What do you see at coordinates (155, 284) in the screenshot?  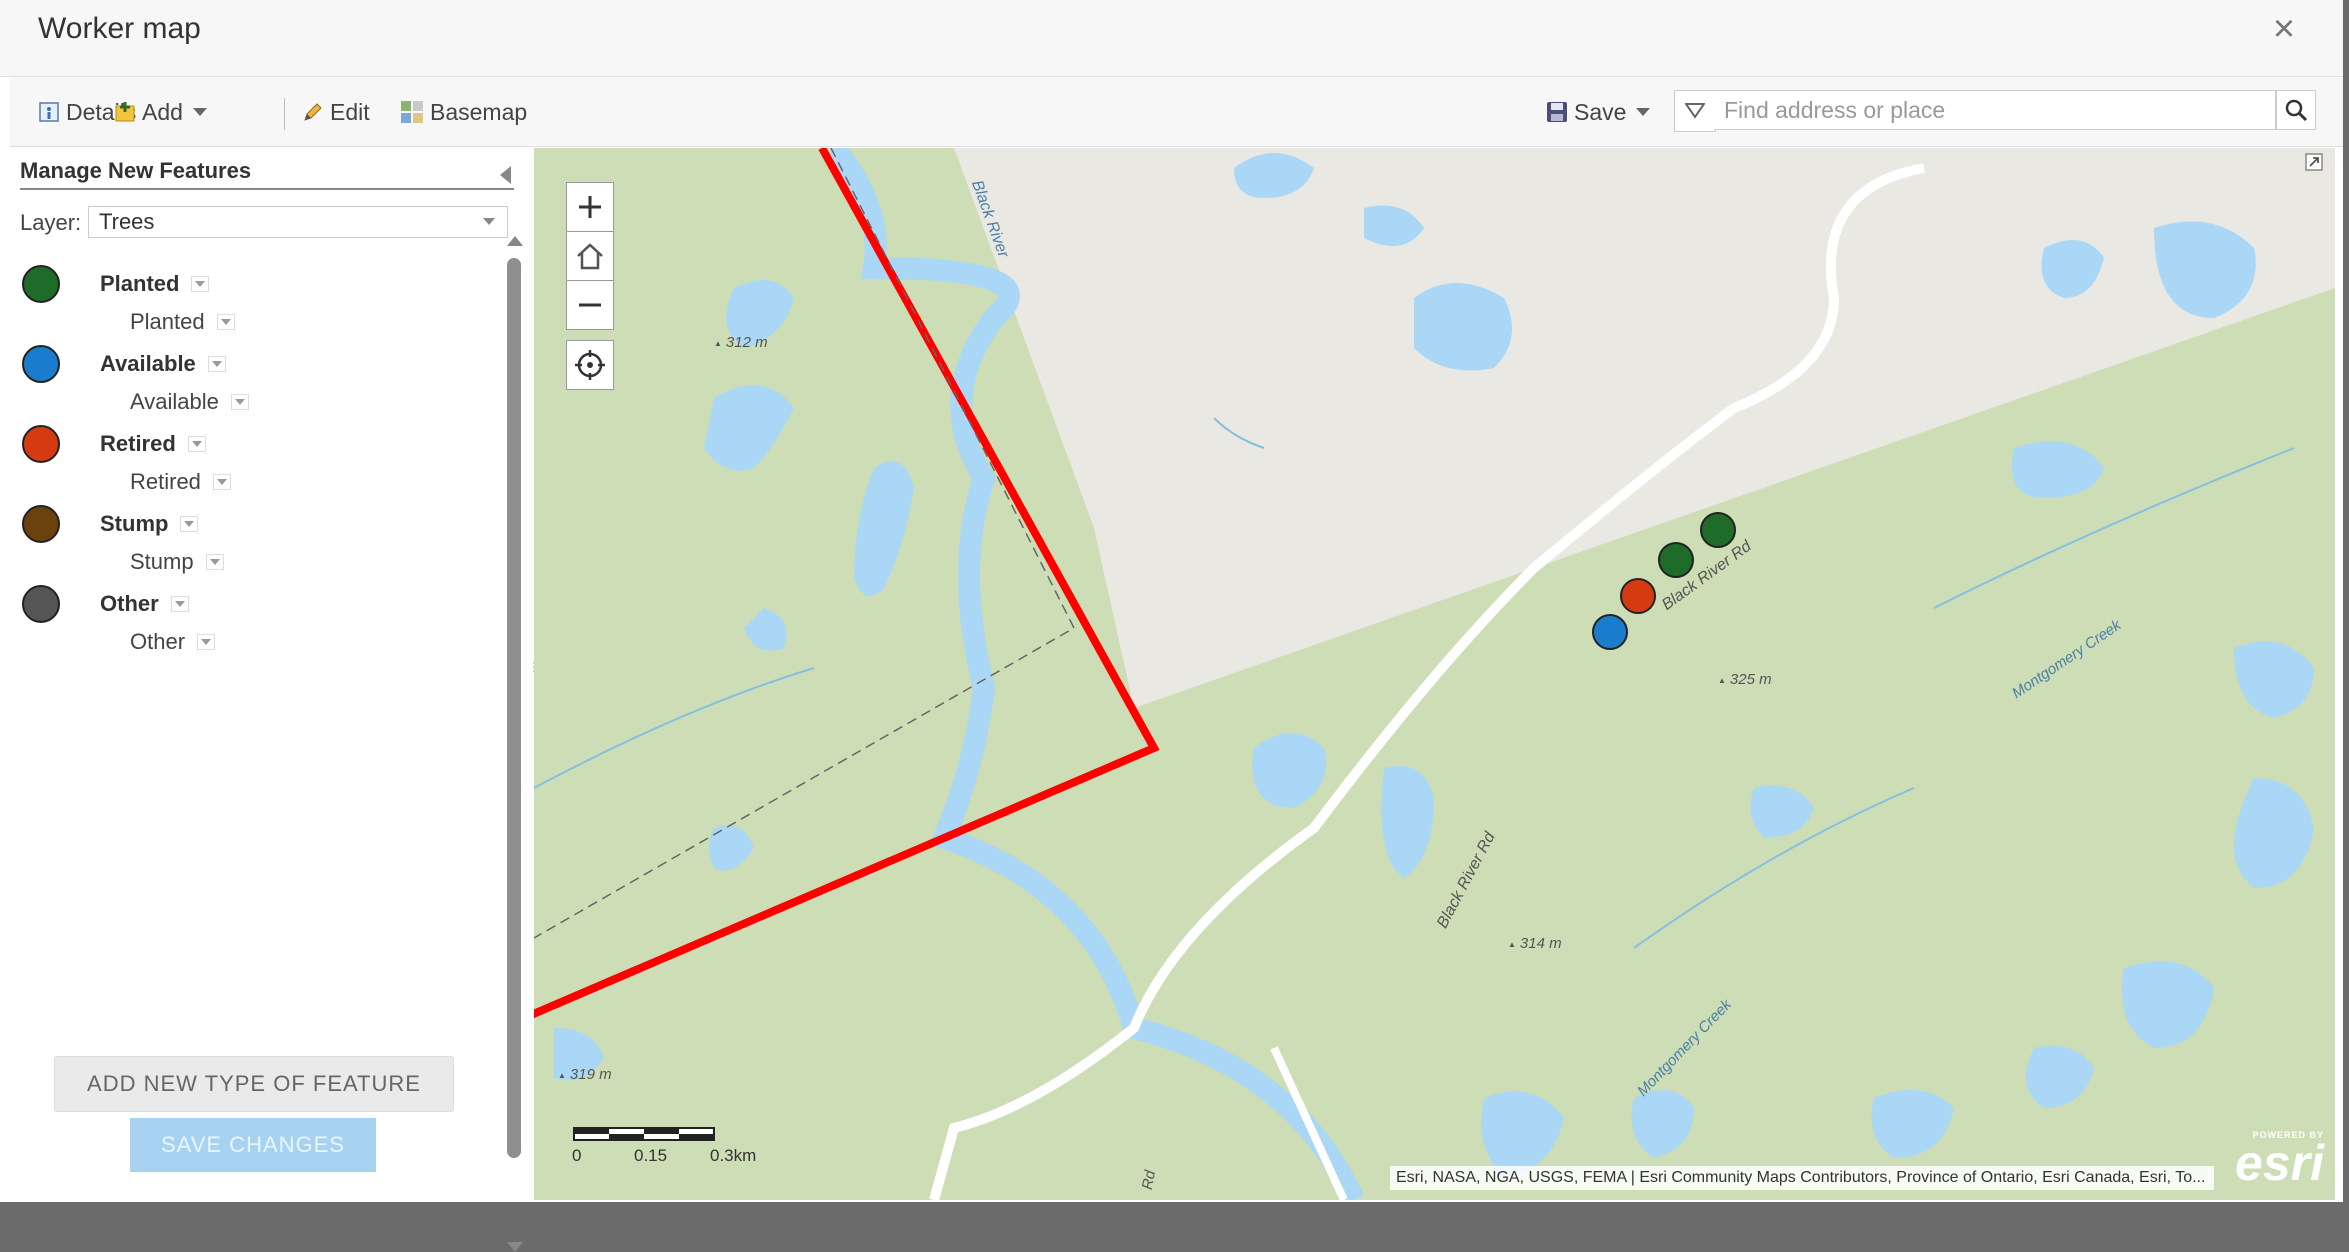 I see `feature-type-name: Planted` at bounding box center [155, 284].